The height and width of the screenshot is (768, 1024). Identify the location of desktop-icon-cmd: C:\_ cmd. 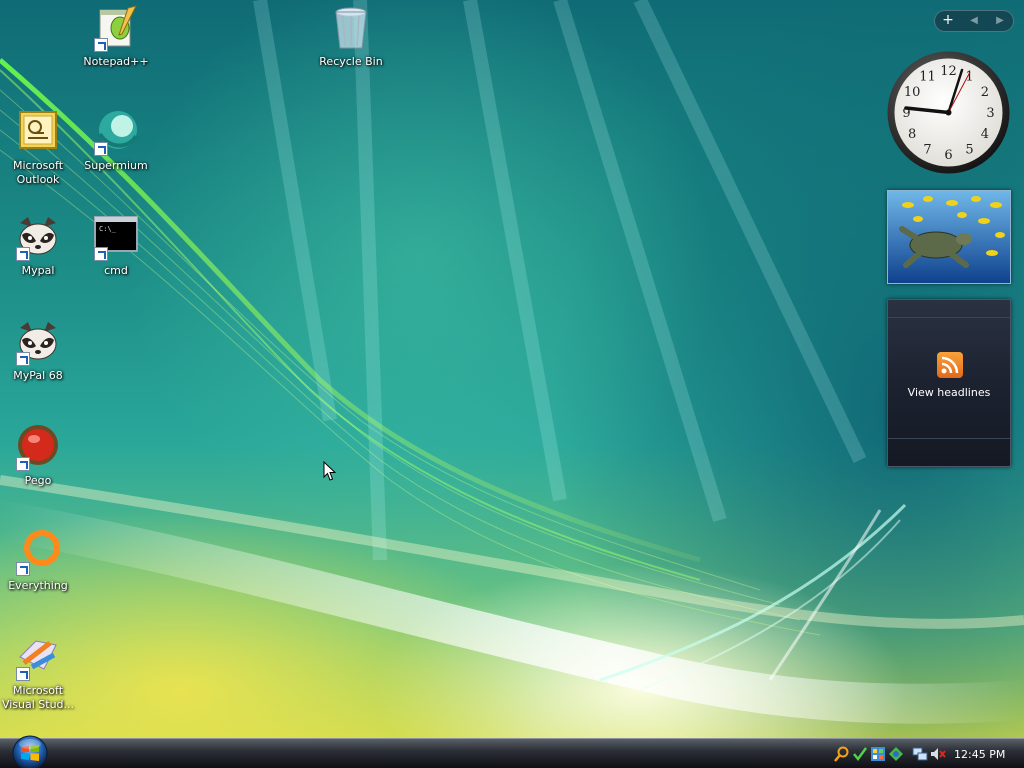
(116, 245).